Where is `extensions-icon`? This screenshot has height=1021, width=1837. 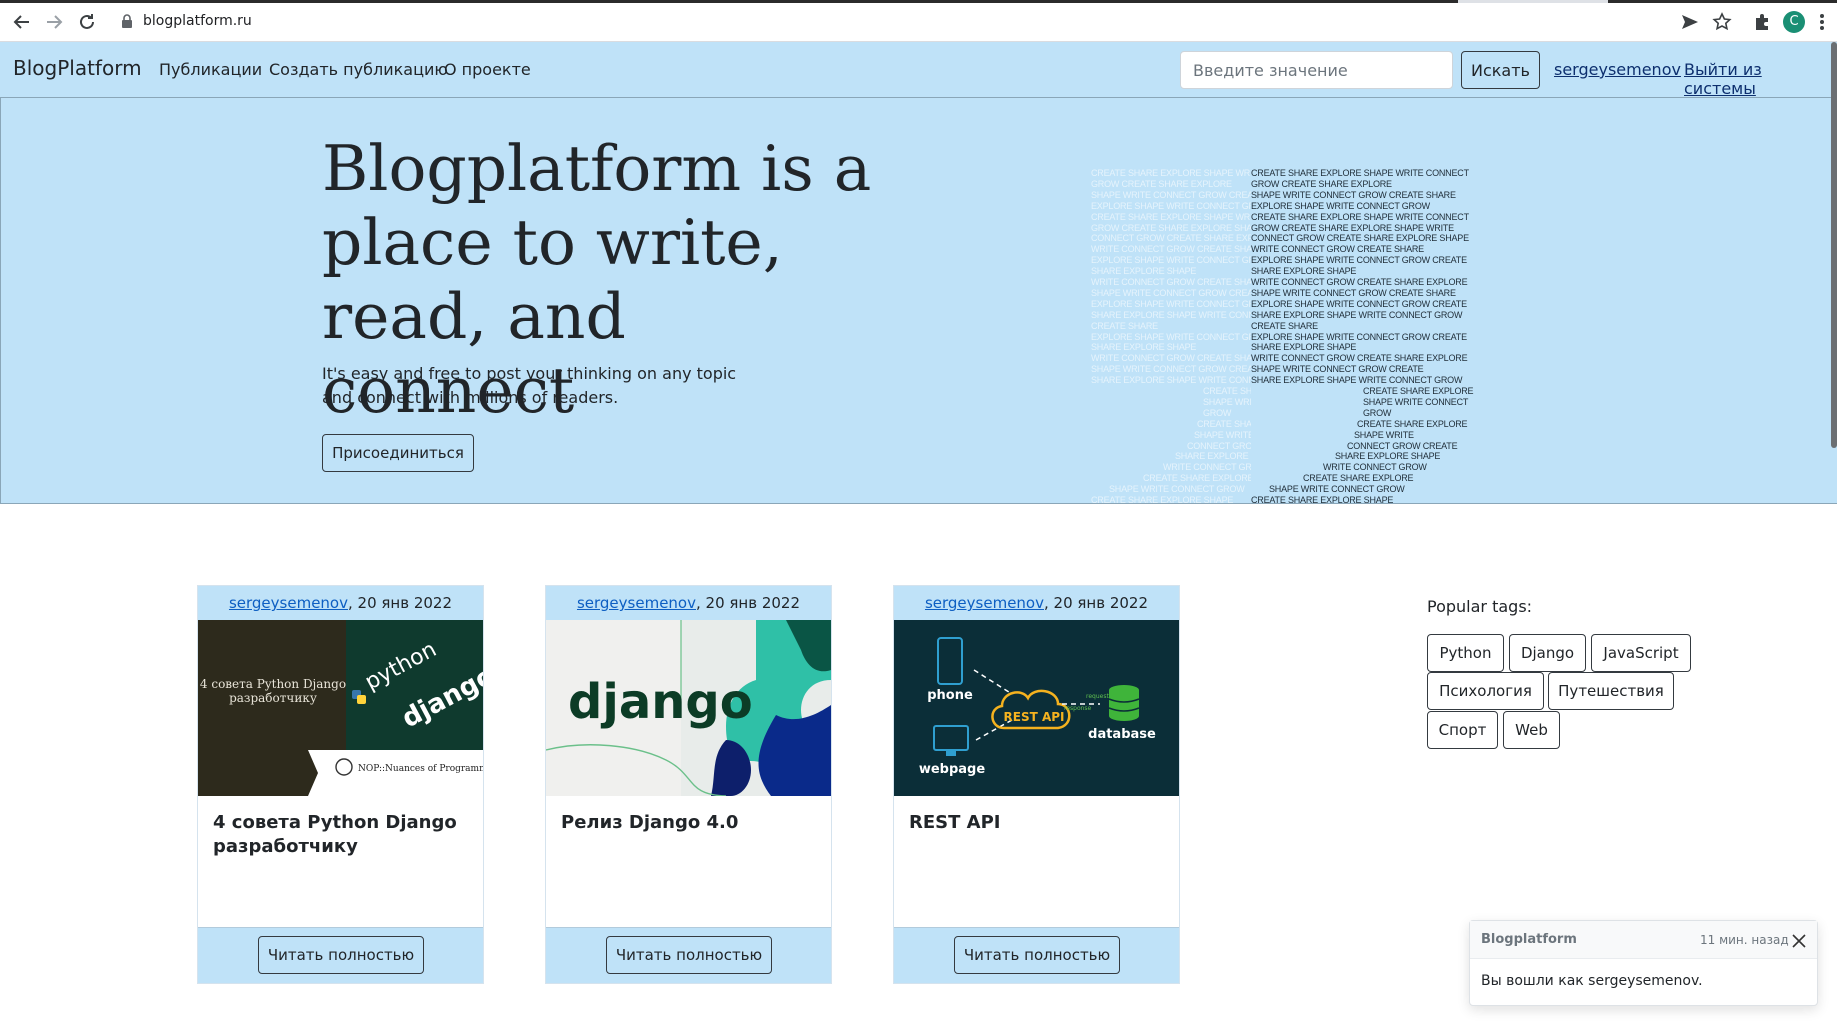 extensions-icon is located at coordinates (1762, 22).